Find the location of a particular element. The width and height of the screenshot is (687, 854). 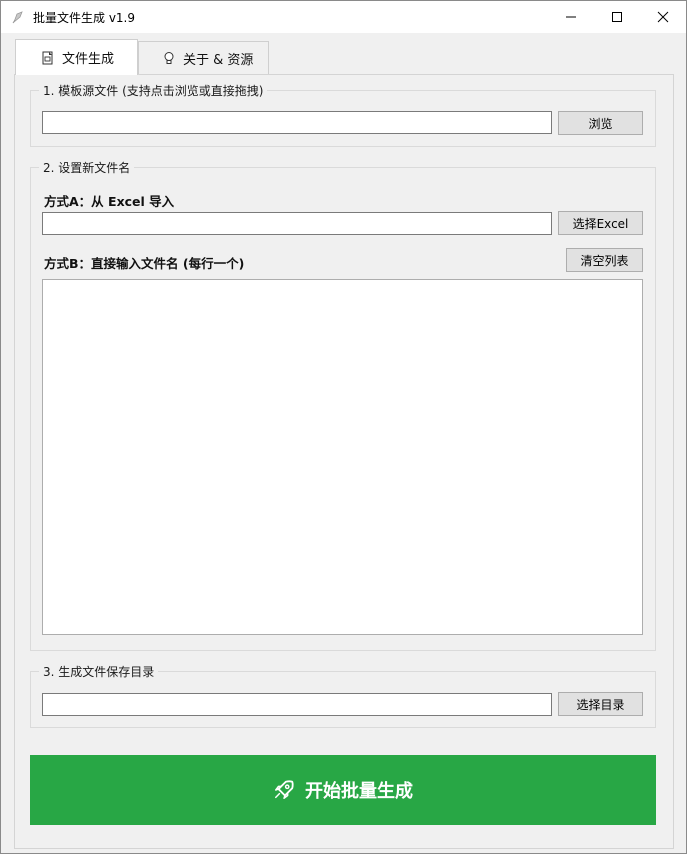

tab-file-generate: 文件生成 is located at coordinates (76, 57).